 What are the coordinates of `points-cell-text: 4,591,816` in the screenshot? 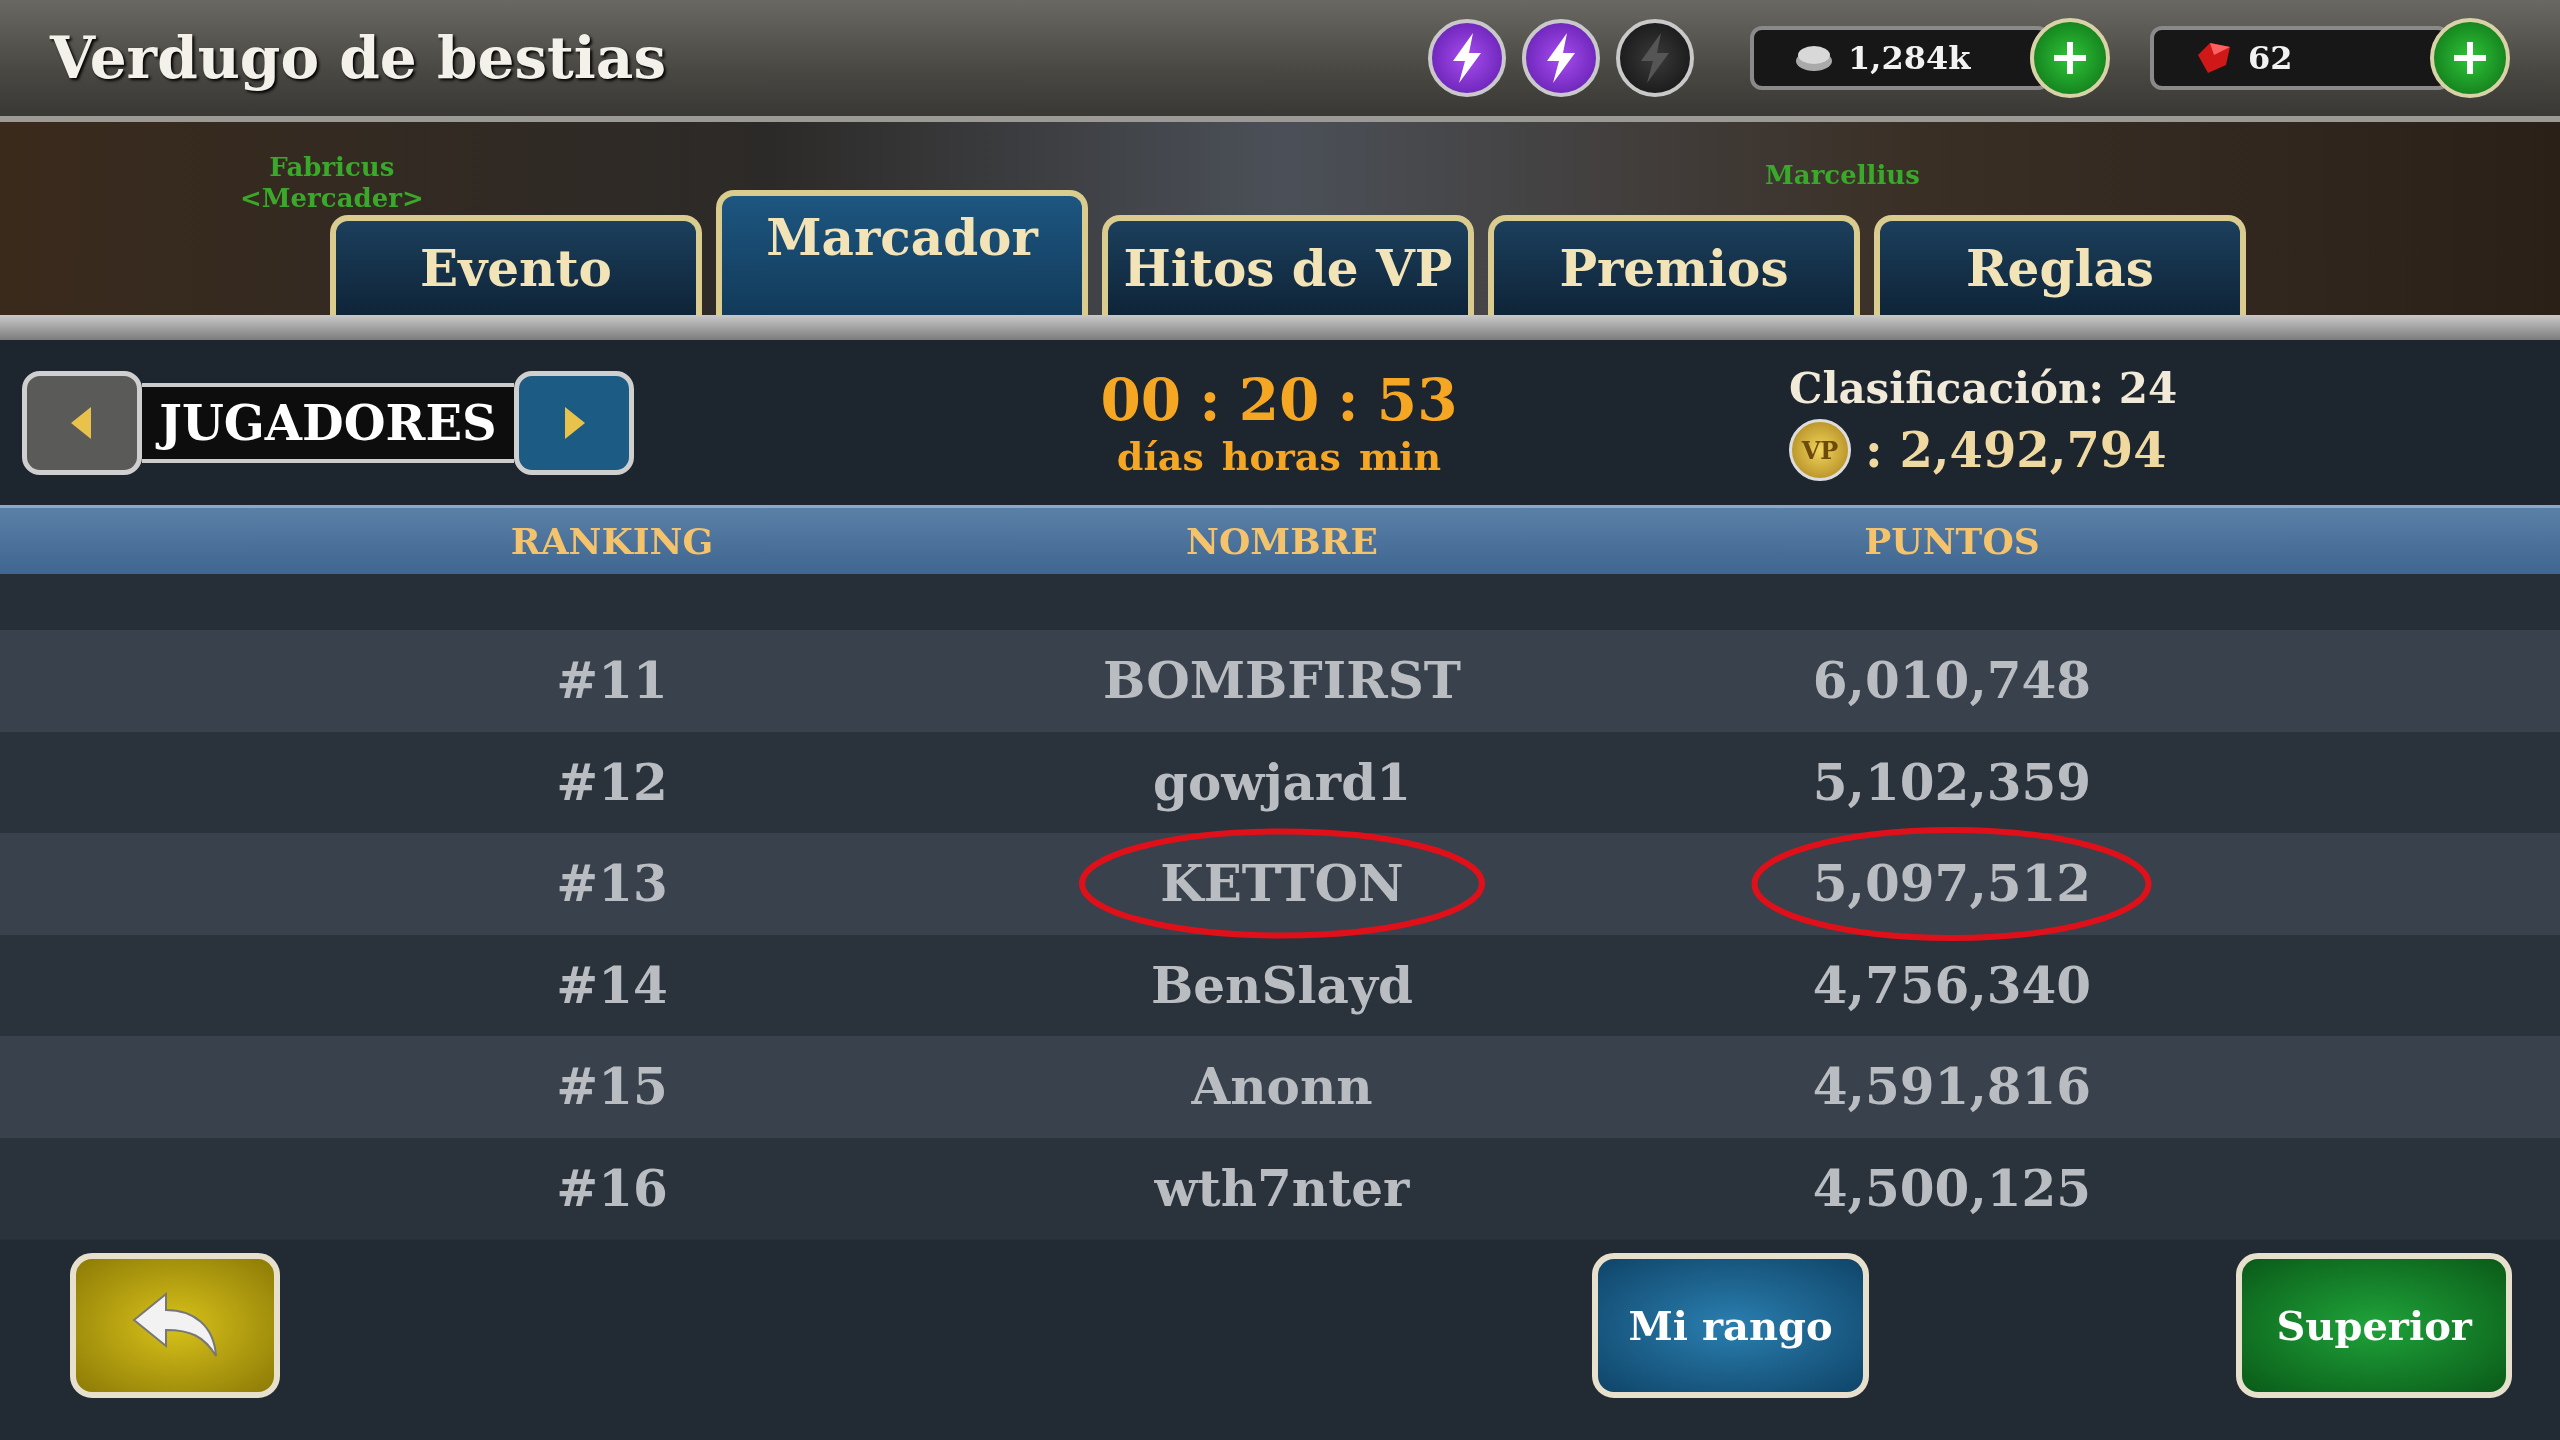 It's located at (1952, 1087).